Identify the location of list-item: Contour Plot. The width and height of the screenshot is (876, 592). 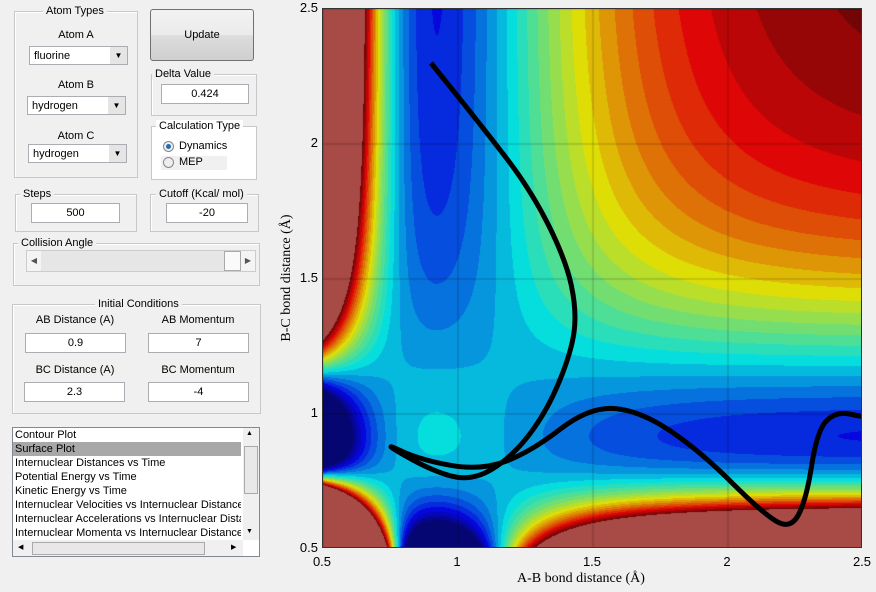
(127, 435).